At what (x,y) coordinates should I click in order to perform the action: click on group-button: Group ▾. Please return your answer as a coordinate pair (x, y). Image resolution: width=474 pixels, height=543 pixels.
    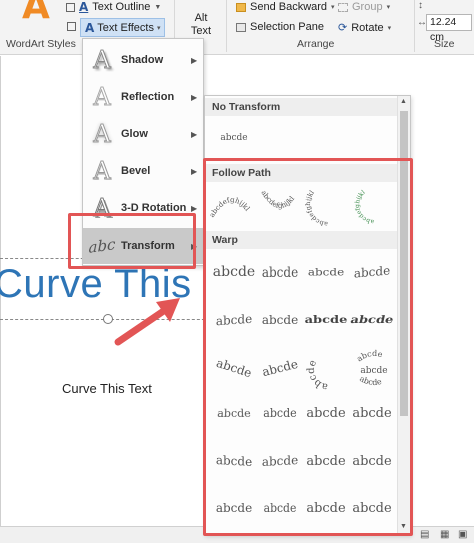
    Looking at the image, I should click on (364, 7).